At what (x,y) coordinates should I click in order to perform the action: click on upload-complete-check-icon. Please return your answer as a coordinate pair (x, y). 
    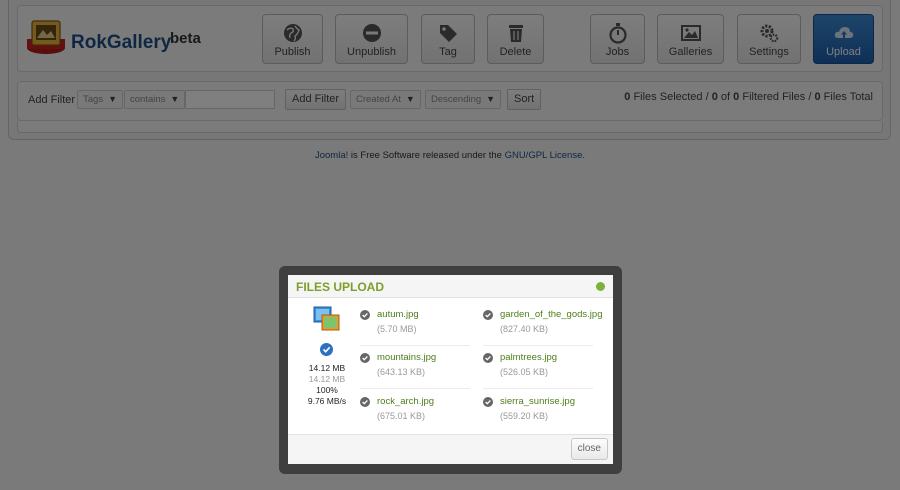
    Looking at the image, I should click on (326, 349).